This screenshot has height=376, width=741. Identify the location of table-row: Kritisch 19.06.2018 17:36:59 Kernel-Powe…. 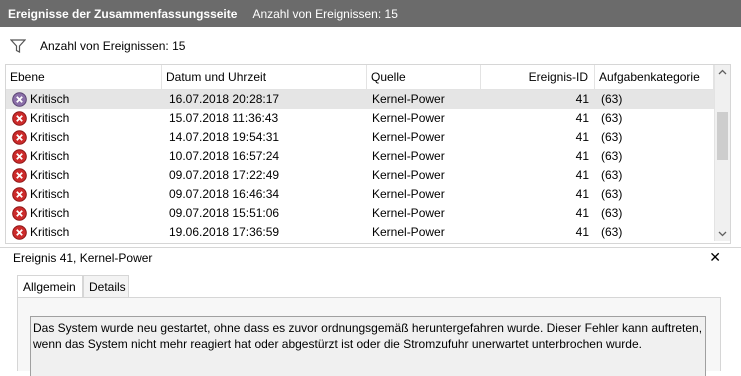
(360, 232).